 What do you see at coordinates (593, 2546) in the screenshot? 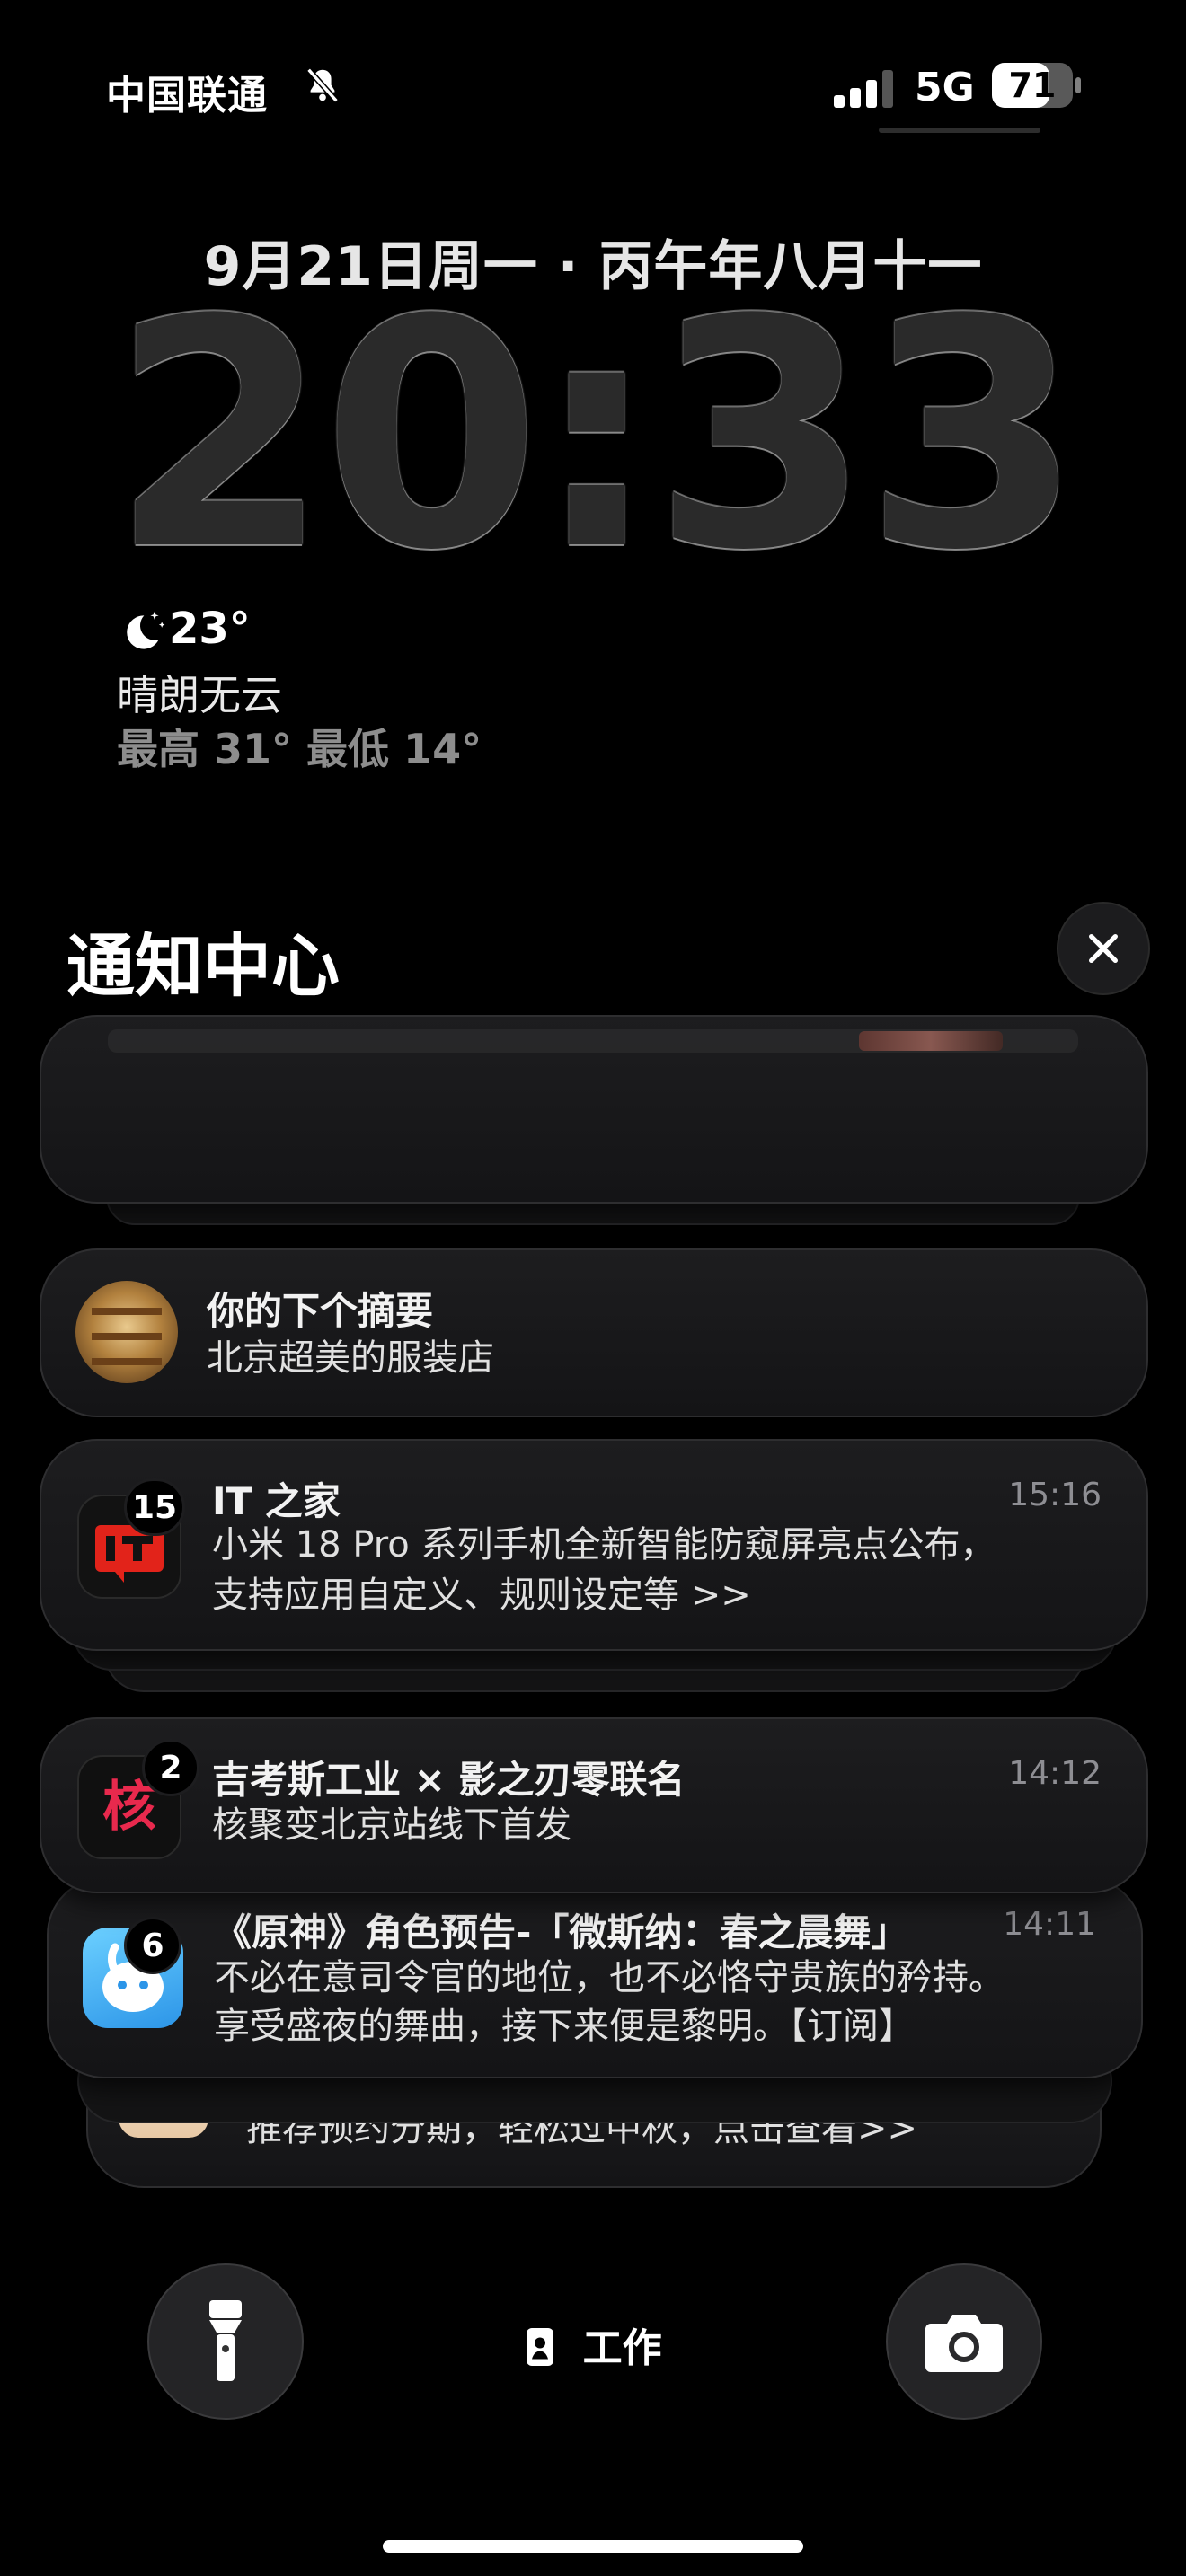
I see `home-indicator` at bounding box center [593, 2546].